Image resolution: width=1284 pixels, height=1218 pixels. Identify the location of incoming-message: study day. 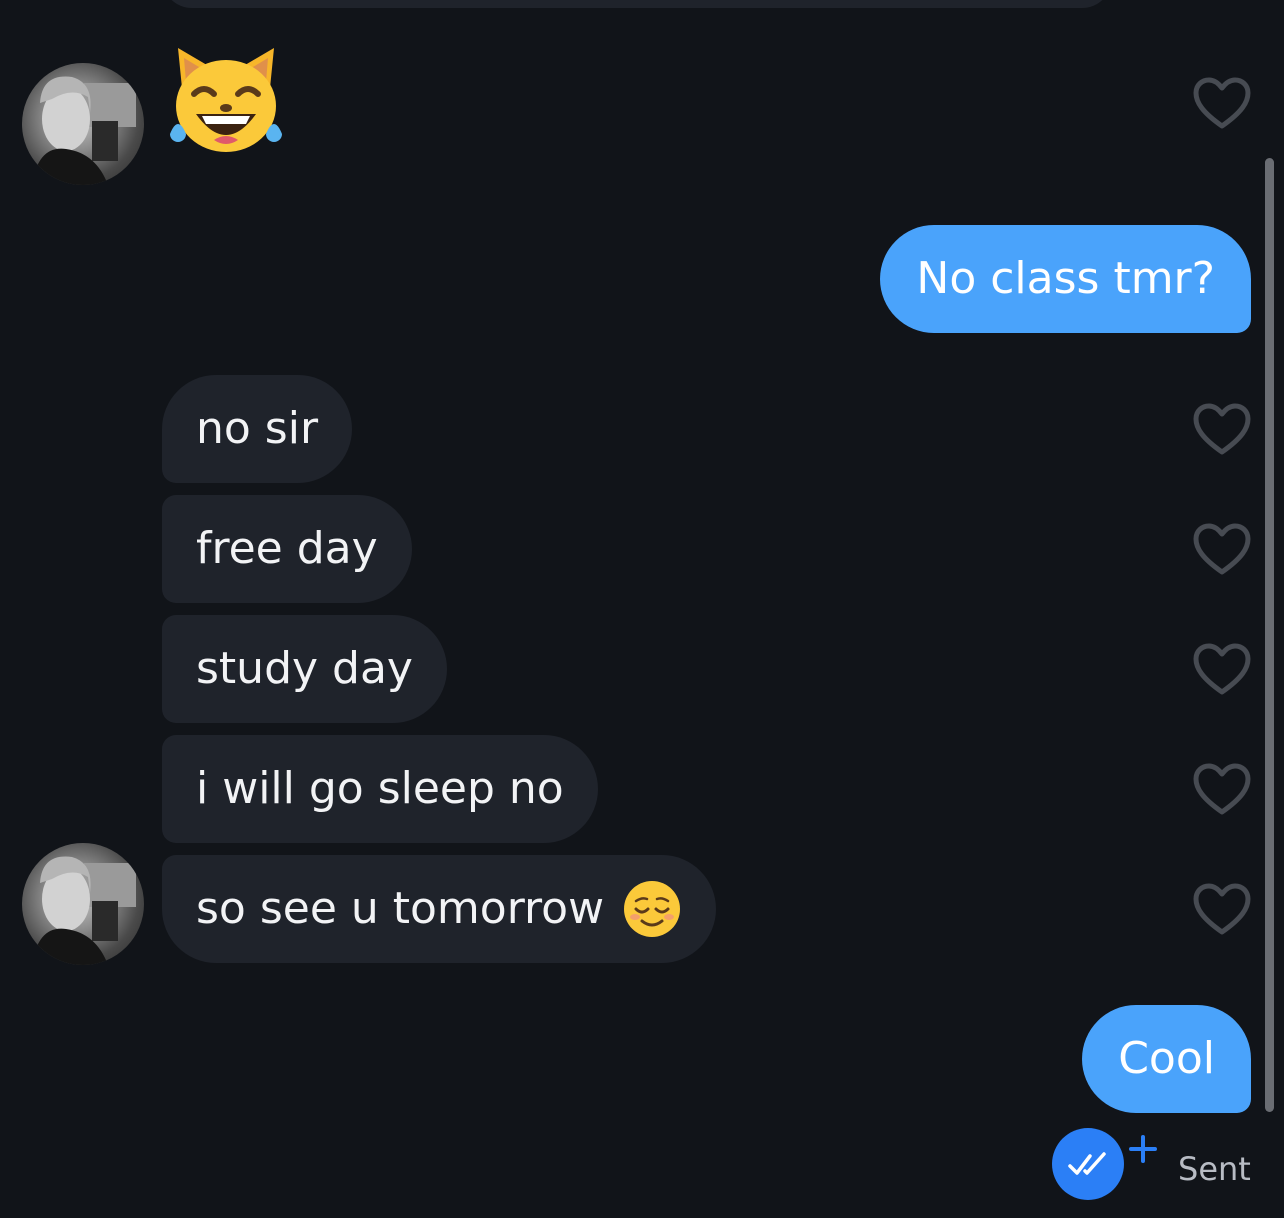
(304, 669).